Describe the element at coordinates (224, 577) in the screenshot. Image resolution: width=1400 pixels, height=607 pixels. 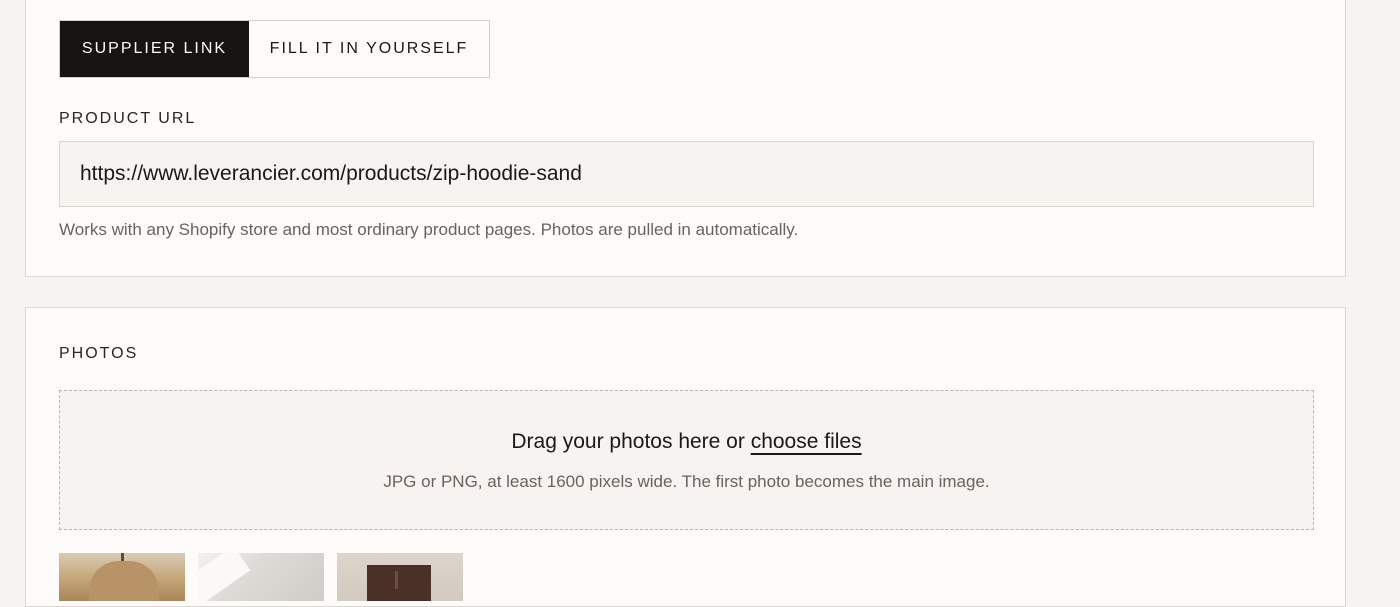
I see `fabric-photo-icon` at that location.